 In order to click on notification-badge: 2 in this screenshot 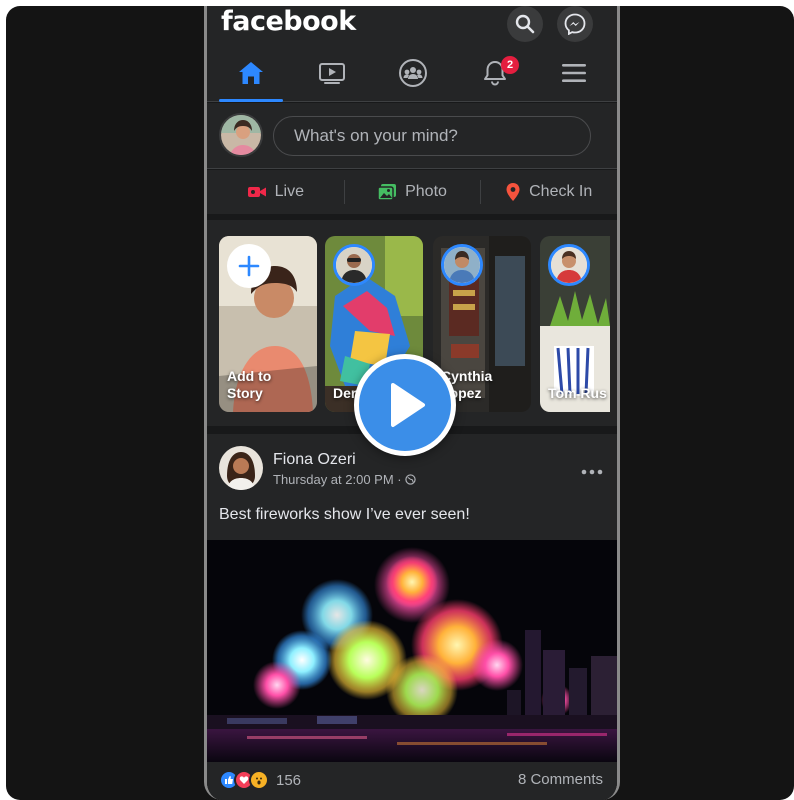, I will do `click(510, 65)`.